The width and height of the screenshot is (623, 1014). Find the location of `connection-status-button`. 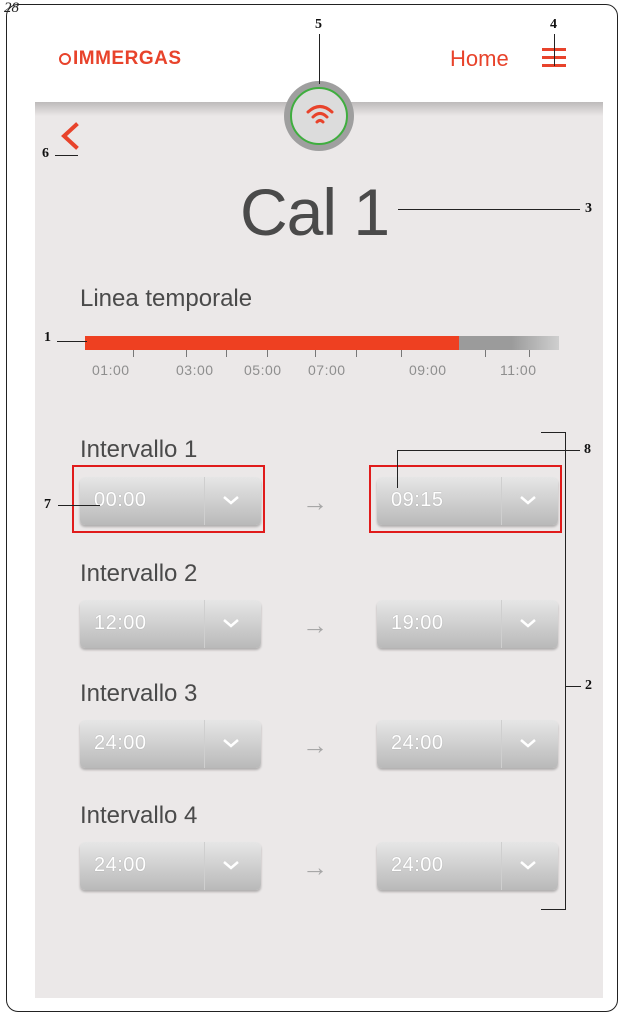

connection-status-button is located at coordinates (319, 116).